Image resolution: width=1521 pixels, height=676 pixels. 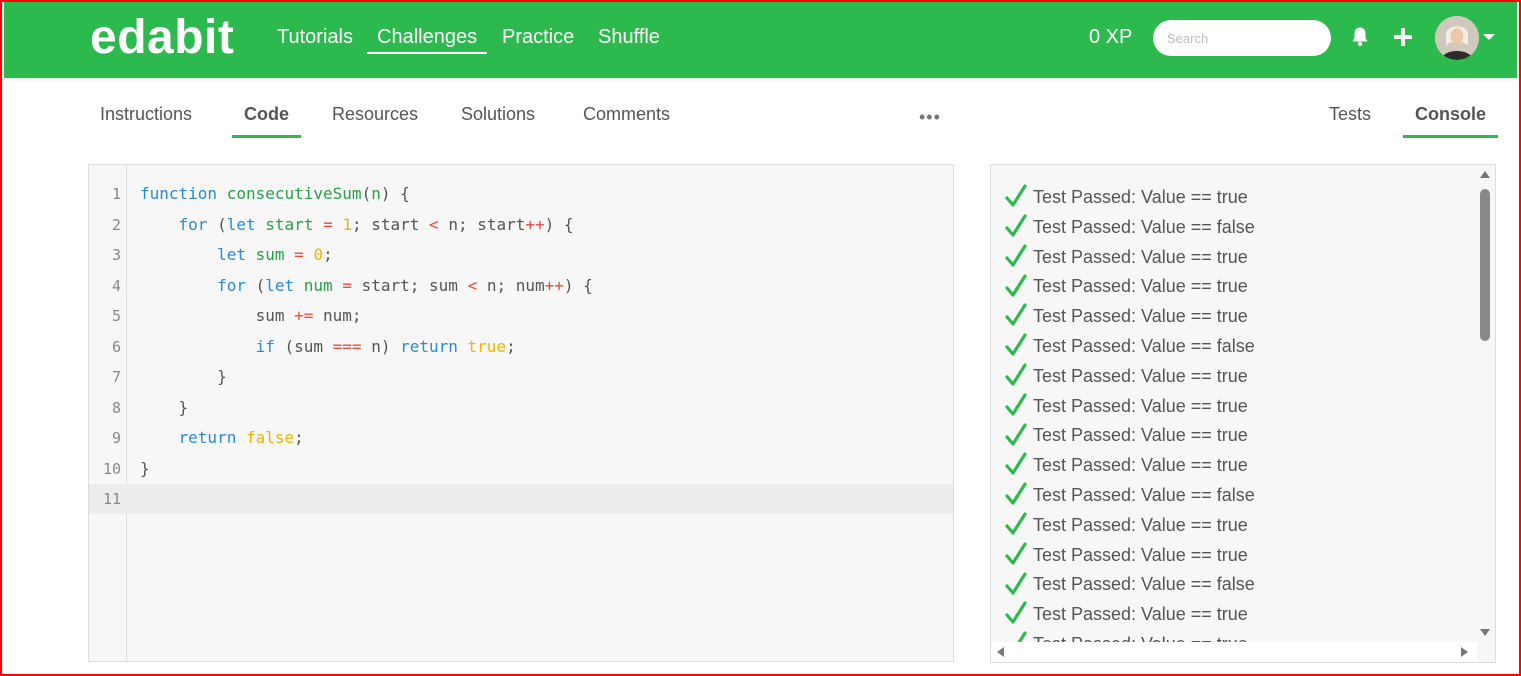 I want to click on nav-practice: Practice, so click(x=538, y=37).